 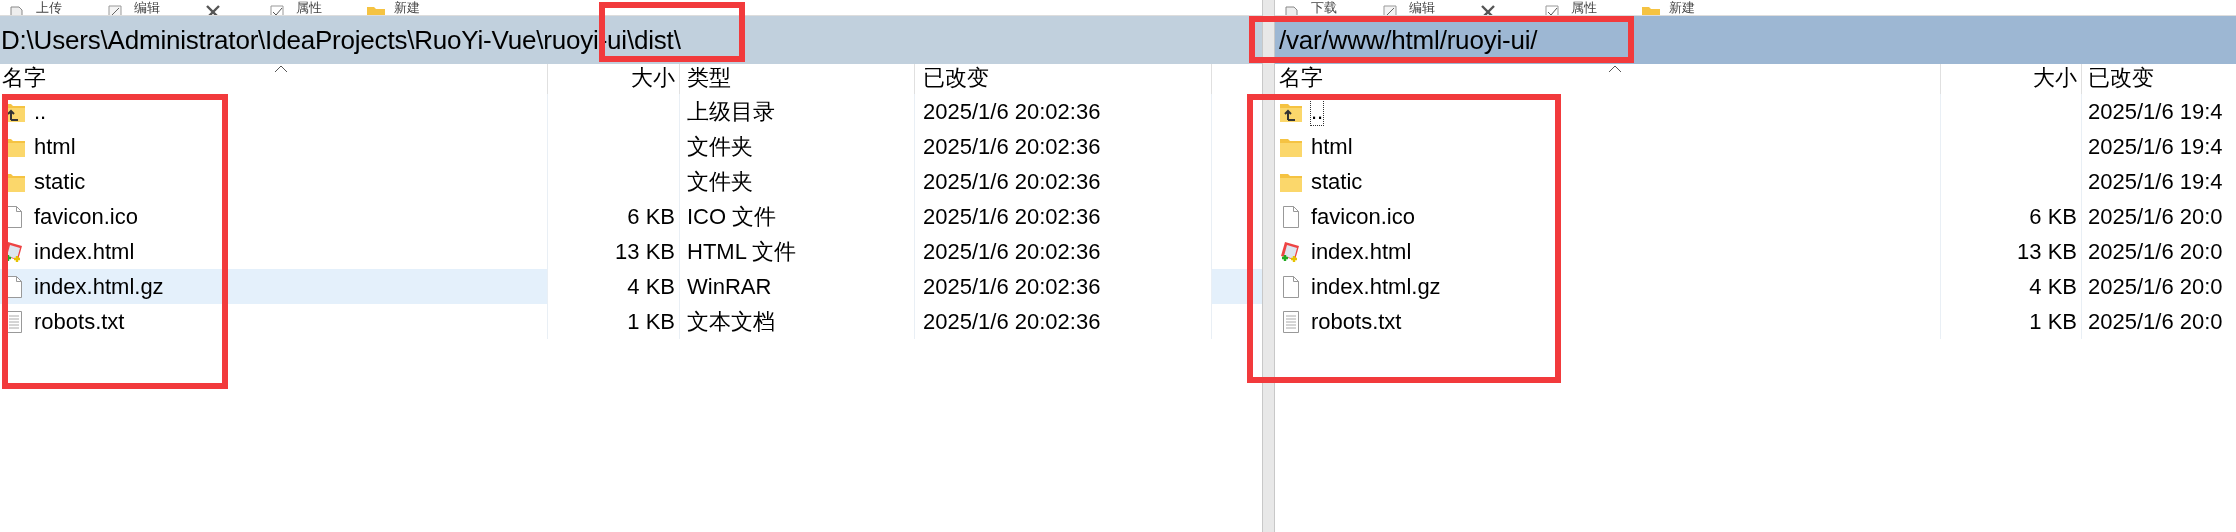 I want to click on file-row: html 文件夹 2025/1/6 20:02:36, so click(x=631, y=146).